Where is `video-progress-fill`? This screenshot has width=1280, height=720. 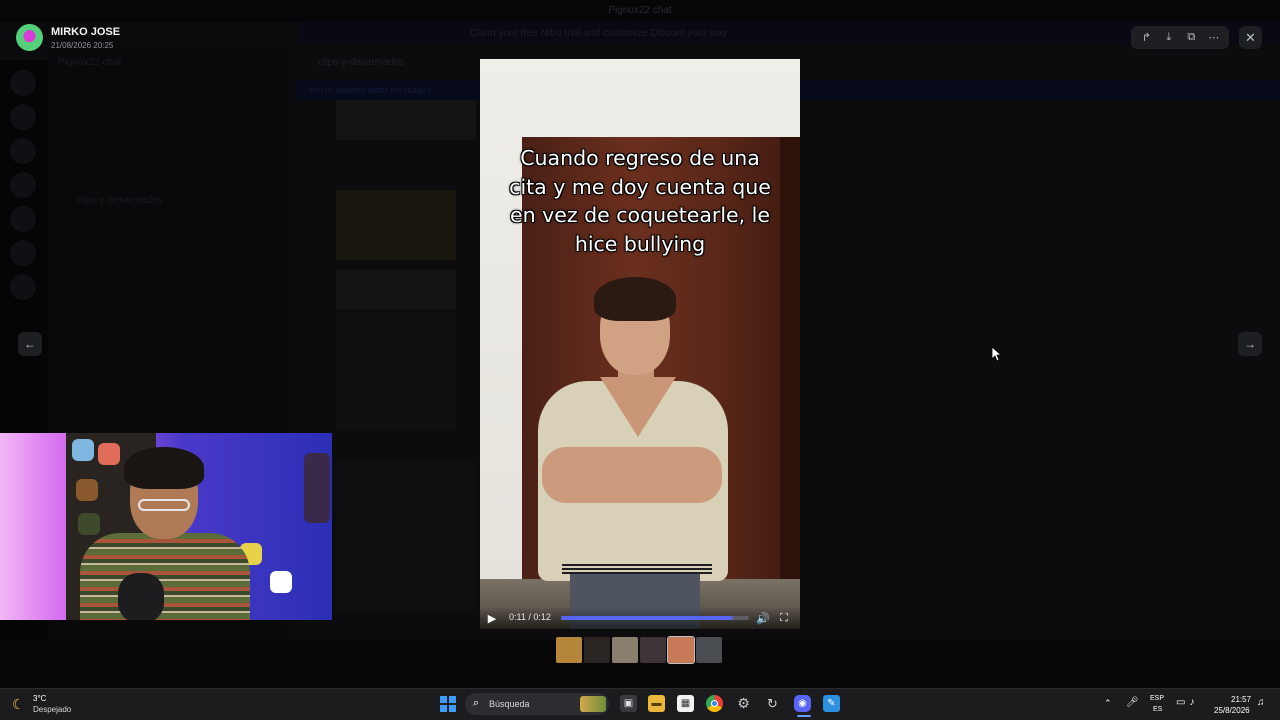 video-progress-fill is located at coordinates (647, 618).